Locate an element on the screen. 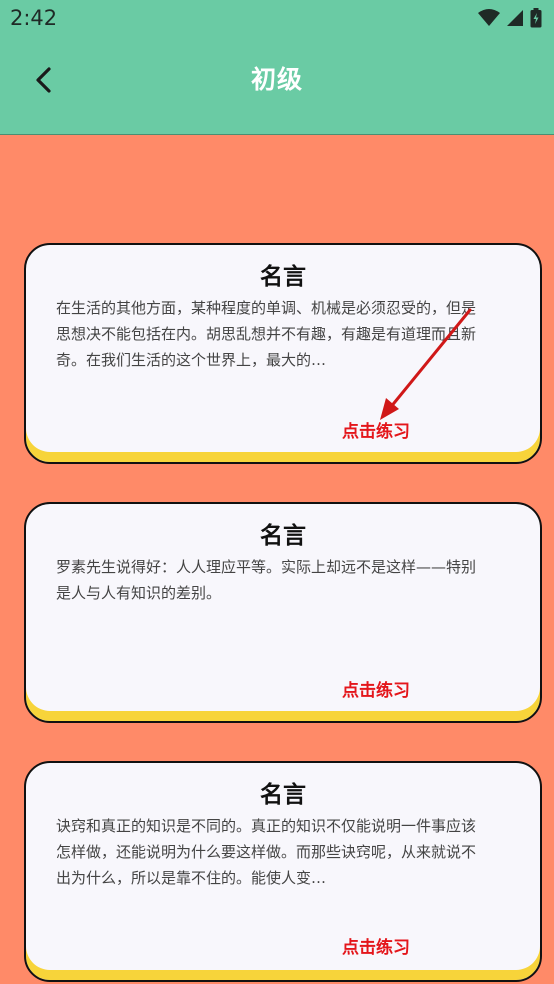 Image resolution: width=554 pixels, height=984 pixels. status-bar: 2:42 is located at coordinates (277, 19).